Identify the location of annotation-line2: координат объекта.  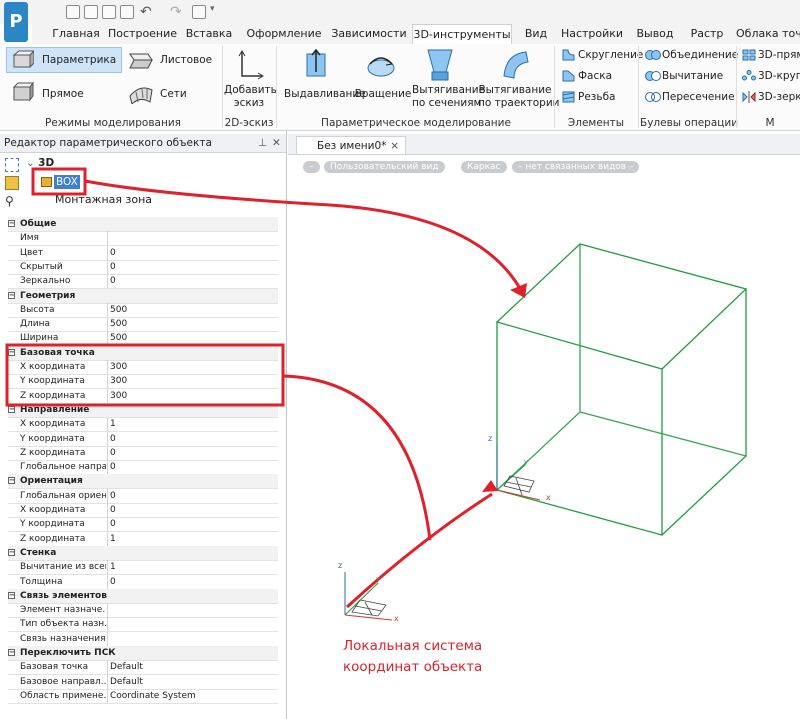
(413, 667).